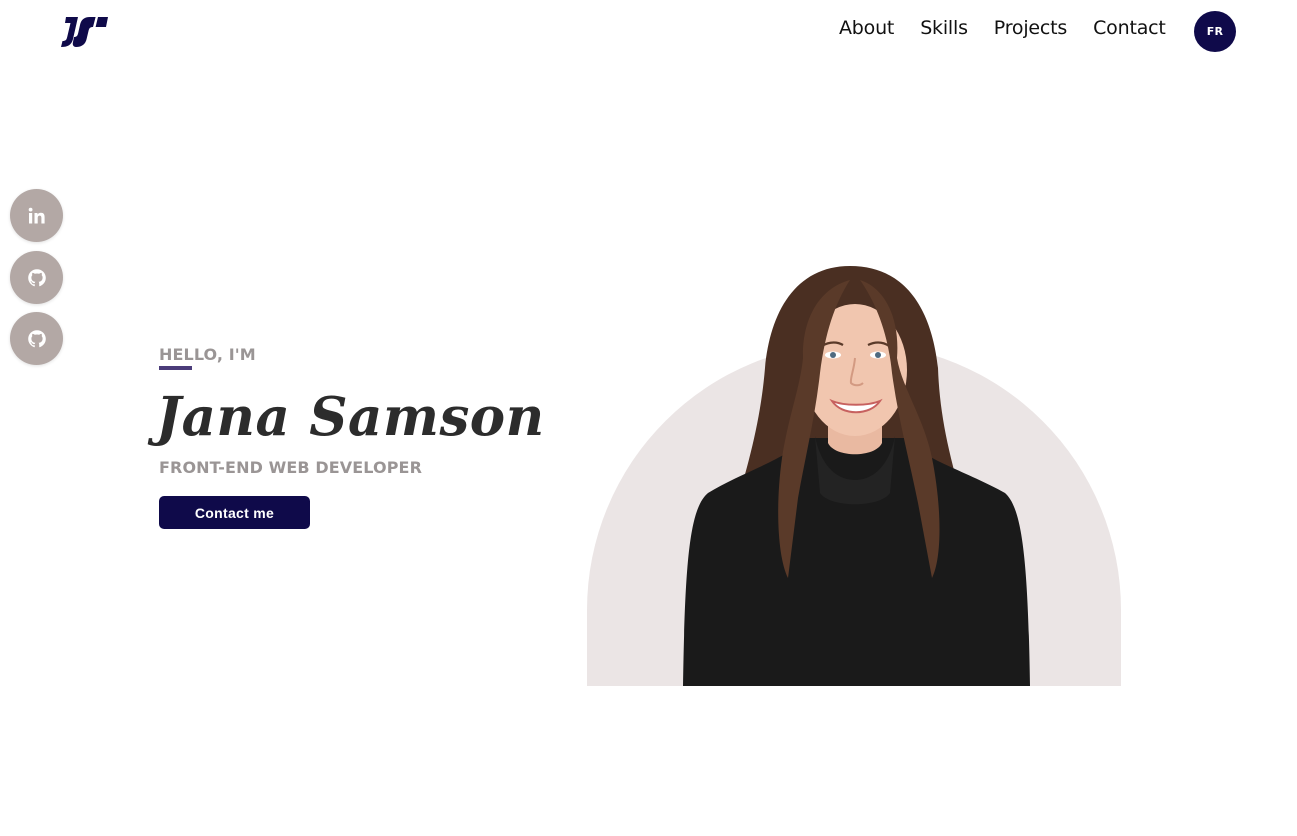 Image resolution: width=1297 pixels, height=836 pixels. What do you see at coordinates (1031, 28) in the screenshot?
I see `nav-link-projects: Projects` at bounding box center [1031, 28].